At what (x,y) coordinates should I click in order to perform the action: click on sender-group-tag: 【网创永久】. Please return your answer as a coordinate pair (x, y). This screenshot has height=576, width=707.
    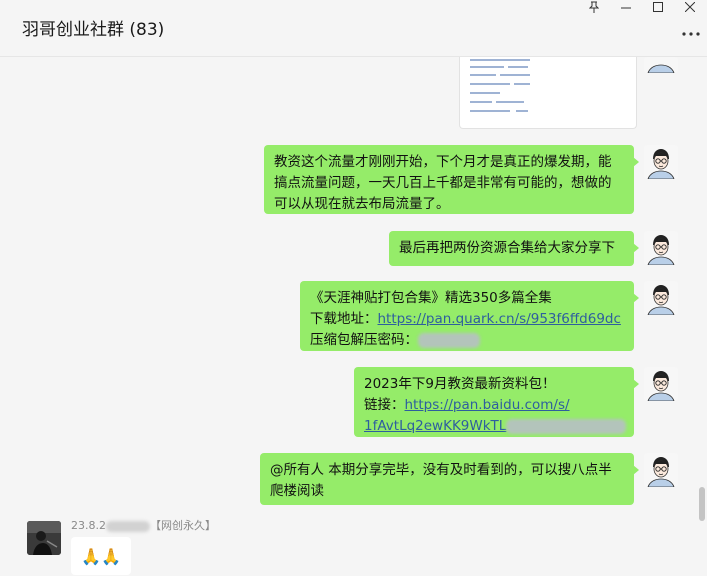
    Looking at the image, I should click on (183, 525).